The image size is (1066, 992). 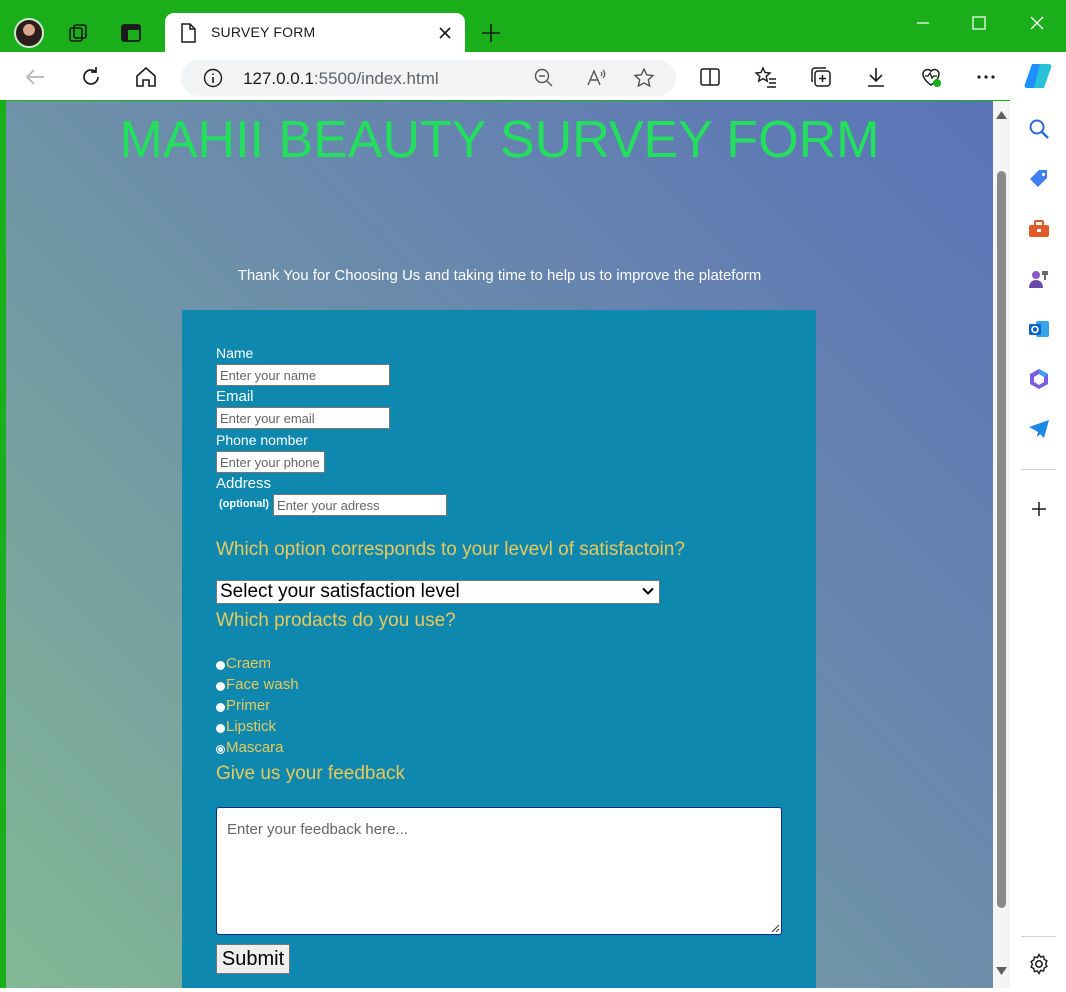 What do you see at coordinates (923, 23) in the screenshot?
I see `minimize-icon` at bounding box center [923, 23].